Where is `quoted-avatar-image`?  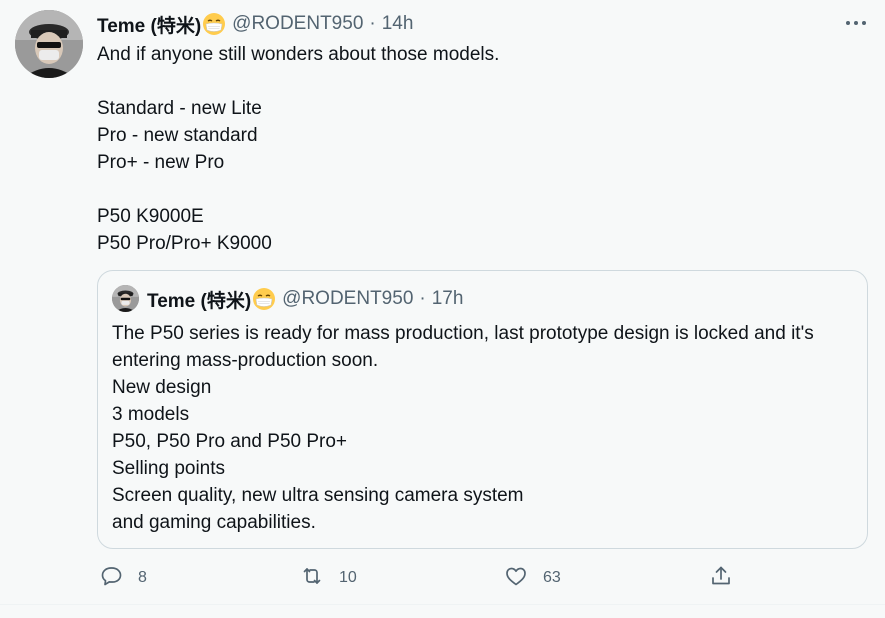 quoted-avatar-image is located at coordinates (125, 298).